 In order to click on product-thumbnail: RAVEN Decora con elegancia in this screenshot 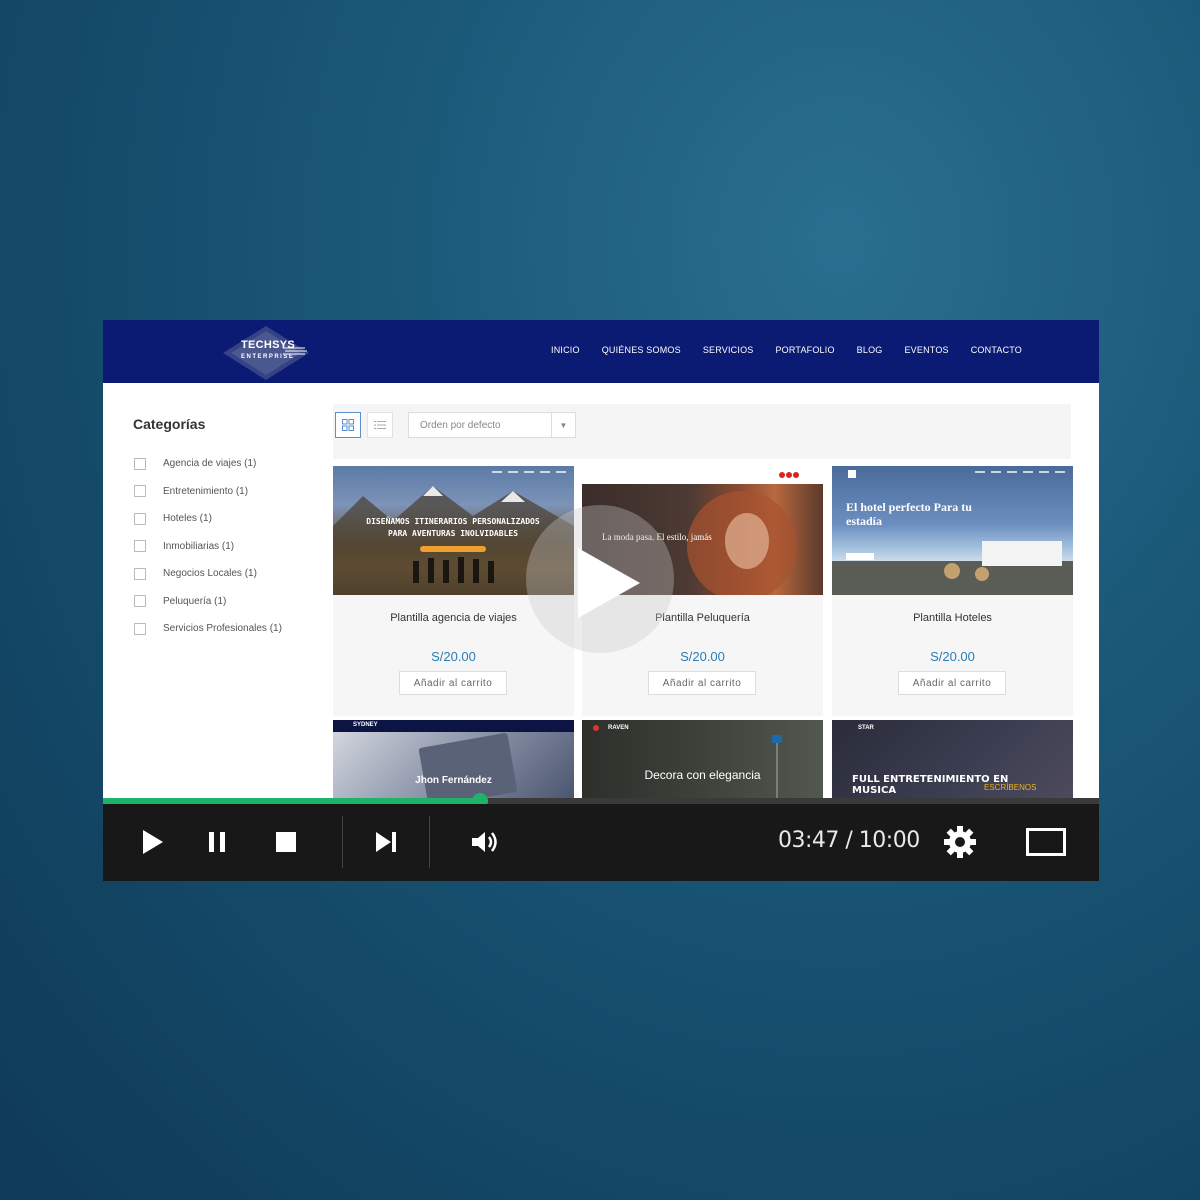, I will do `click(702, 760)`.